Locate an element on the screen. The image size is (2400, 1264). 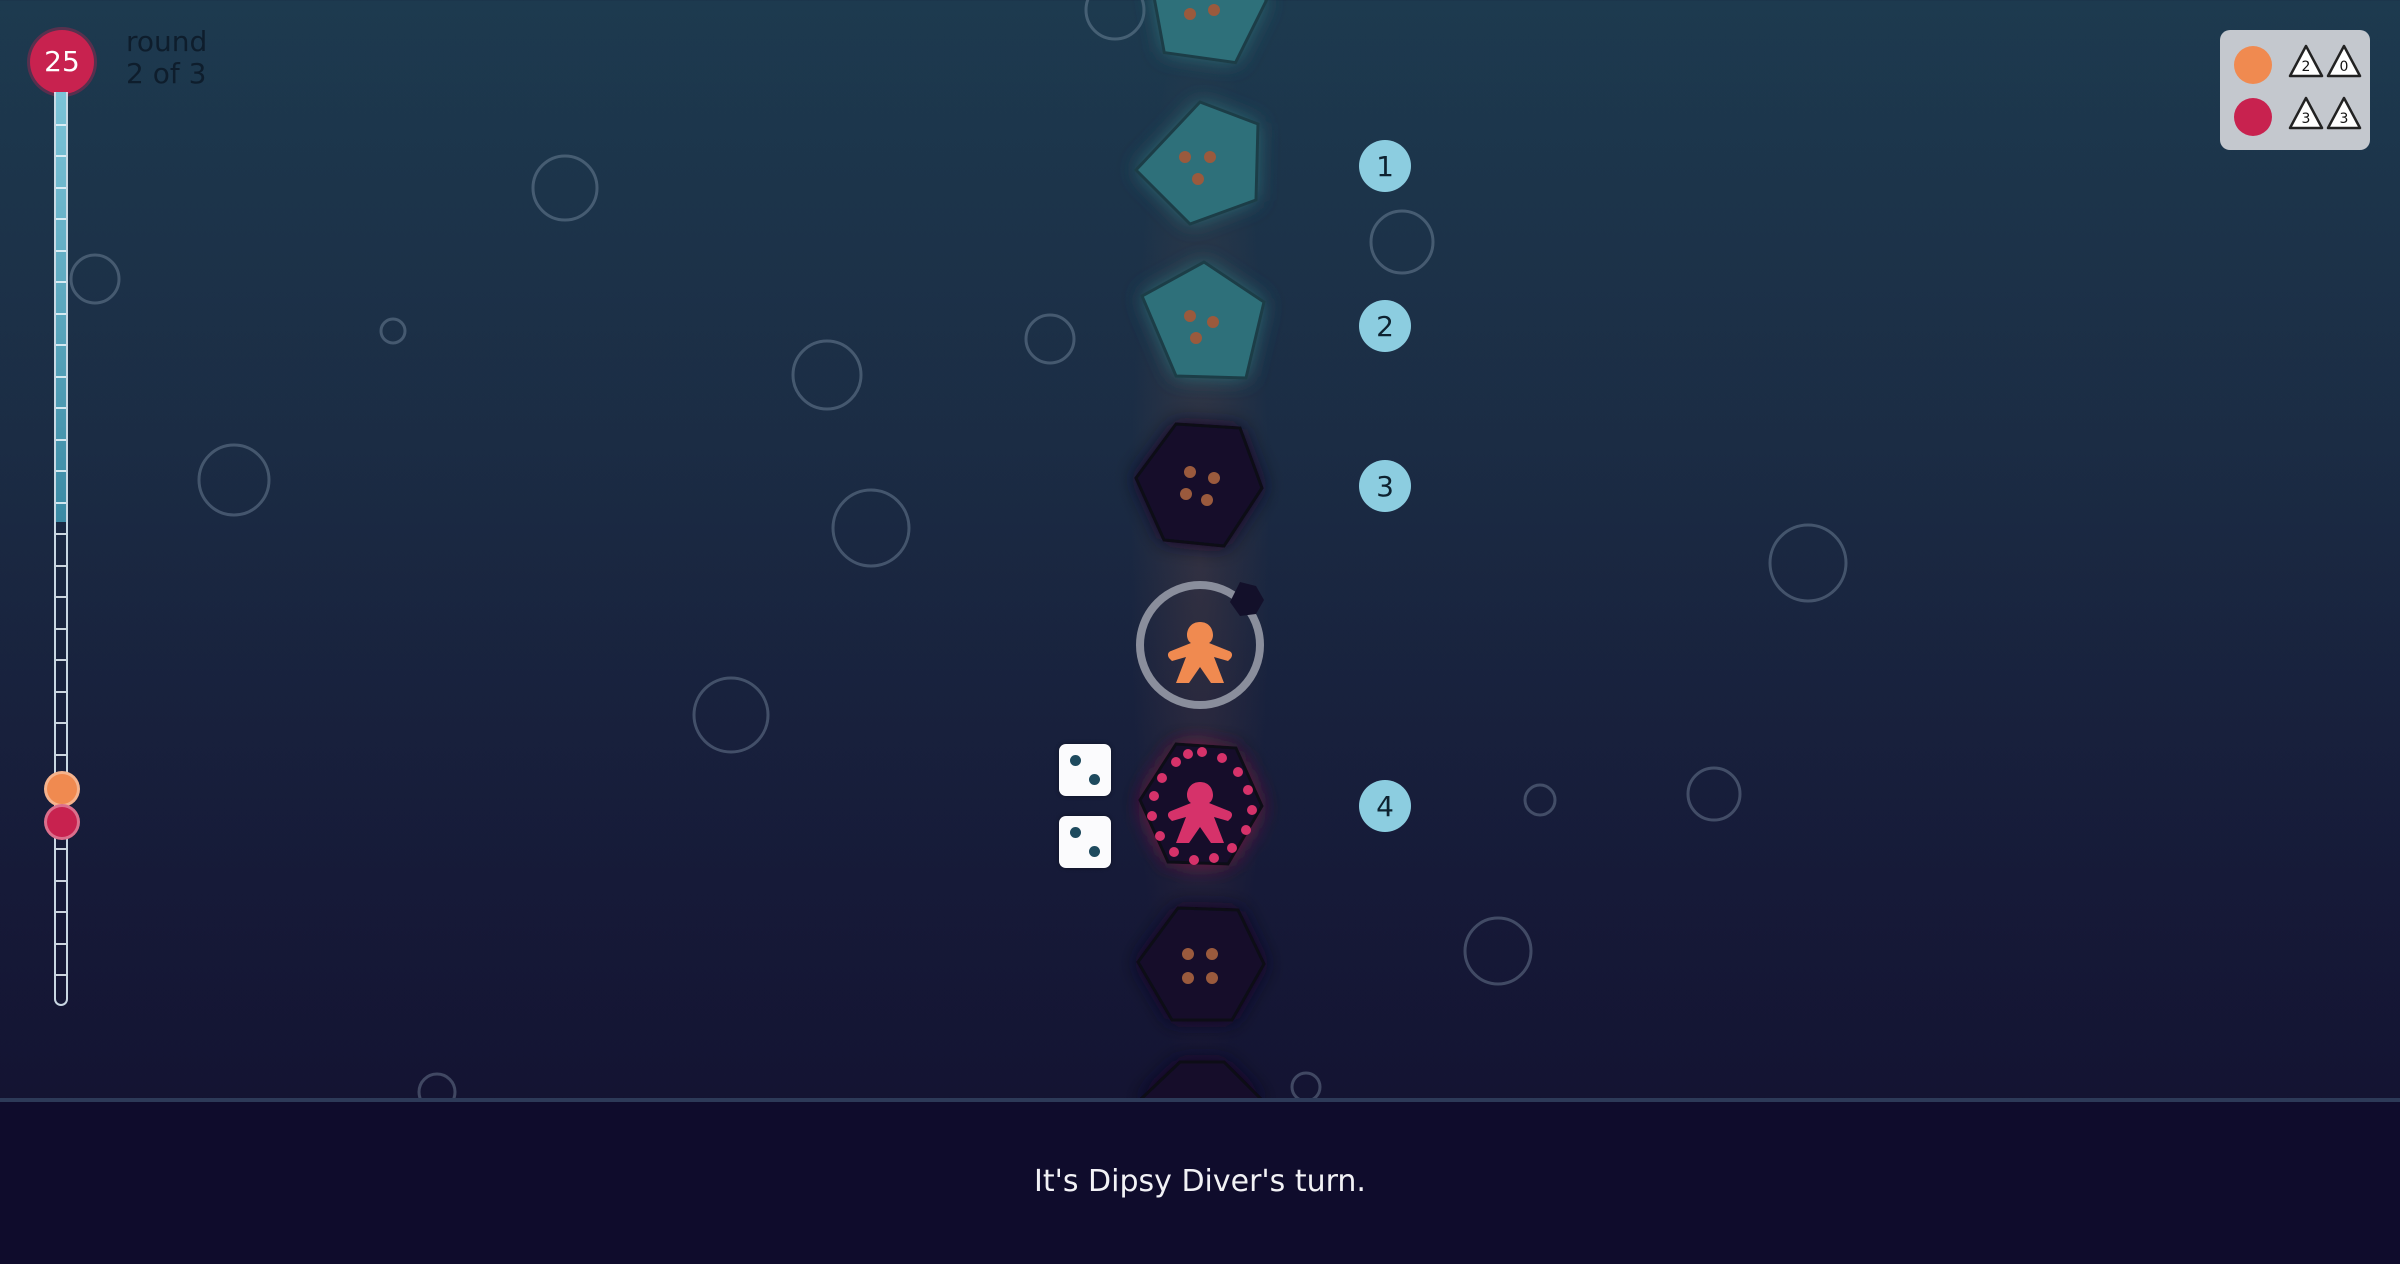
treasure-token: 0 is located at coordinates (2344, 61).